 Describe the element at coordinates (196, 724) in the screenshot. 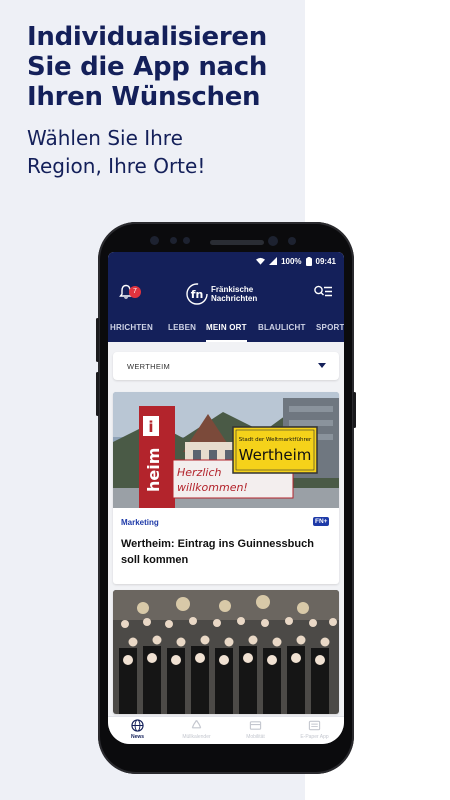

I see `recycle-icon` at that location.